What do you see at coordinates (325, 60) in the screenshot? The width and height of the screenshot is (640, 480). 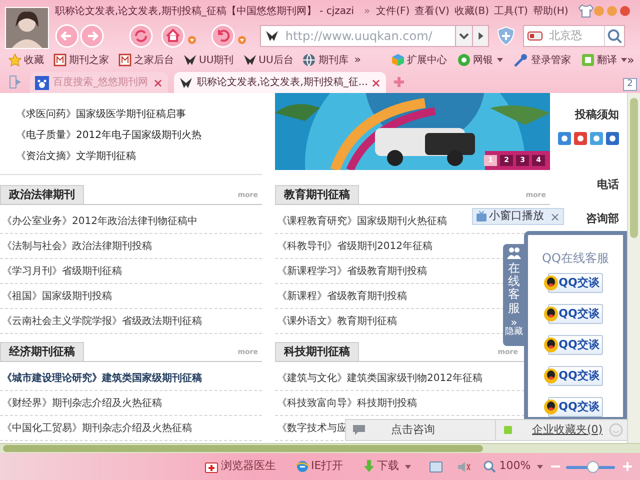 I see `bookmark-link: 期刊库` at bounding box center [325, 60].